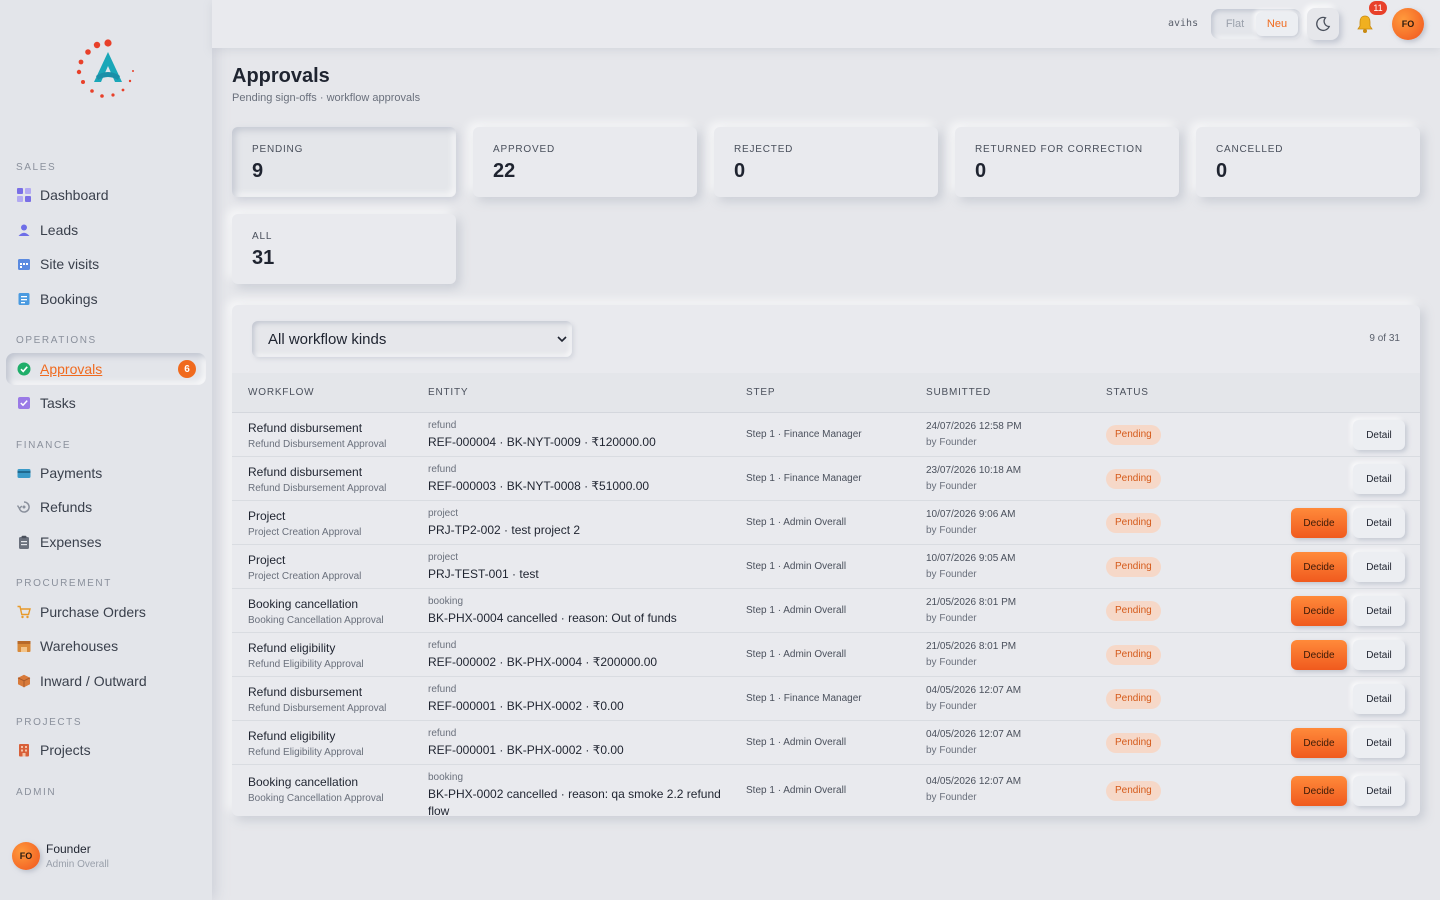 This screenshot has height=900, width=1440. I want to click on theme-style-toggle: Flat Neu, so click(1256, 24).